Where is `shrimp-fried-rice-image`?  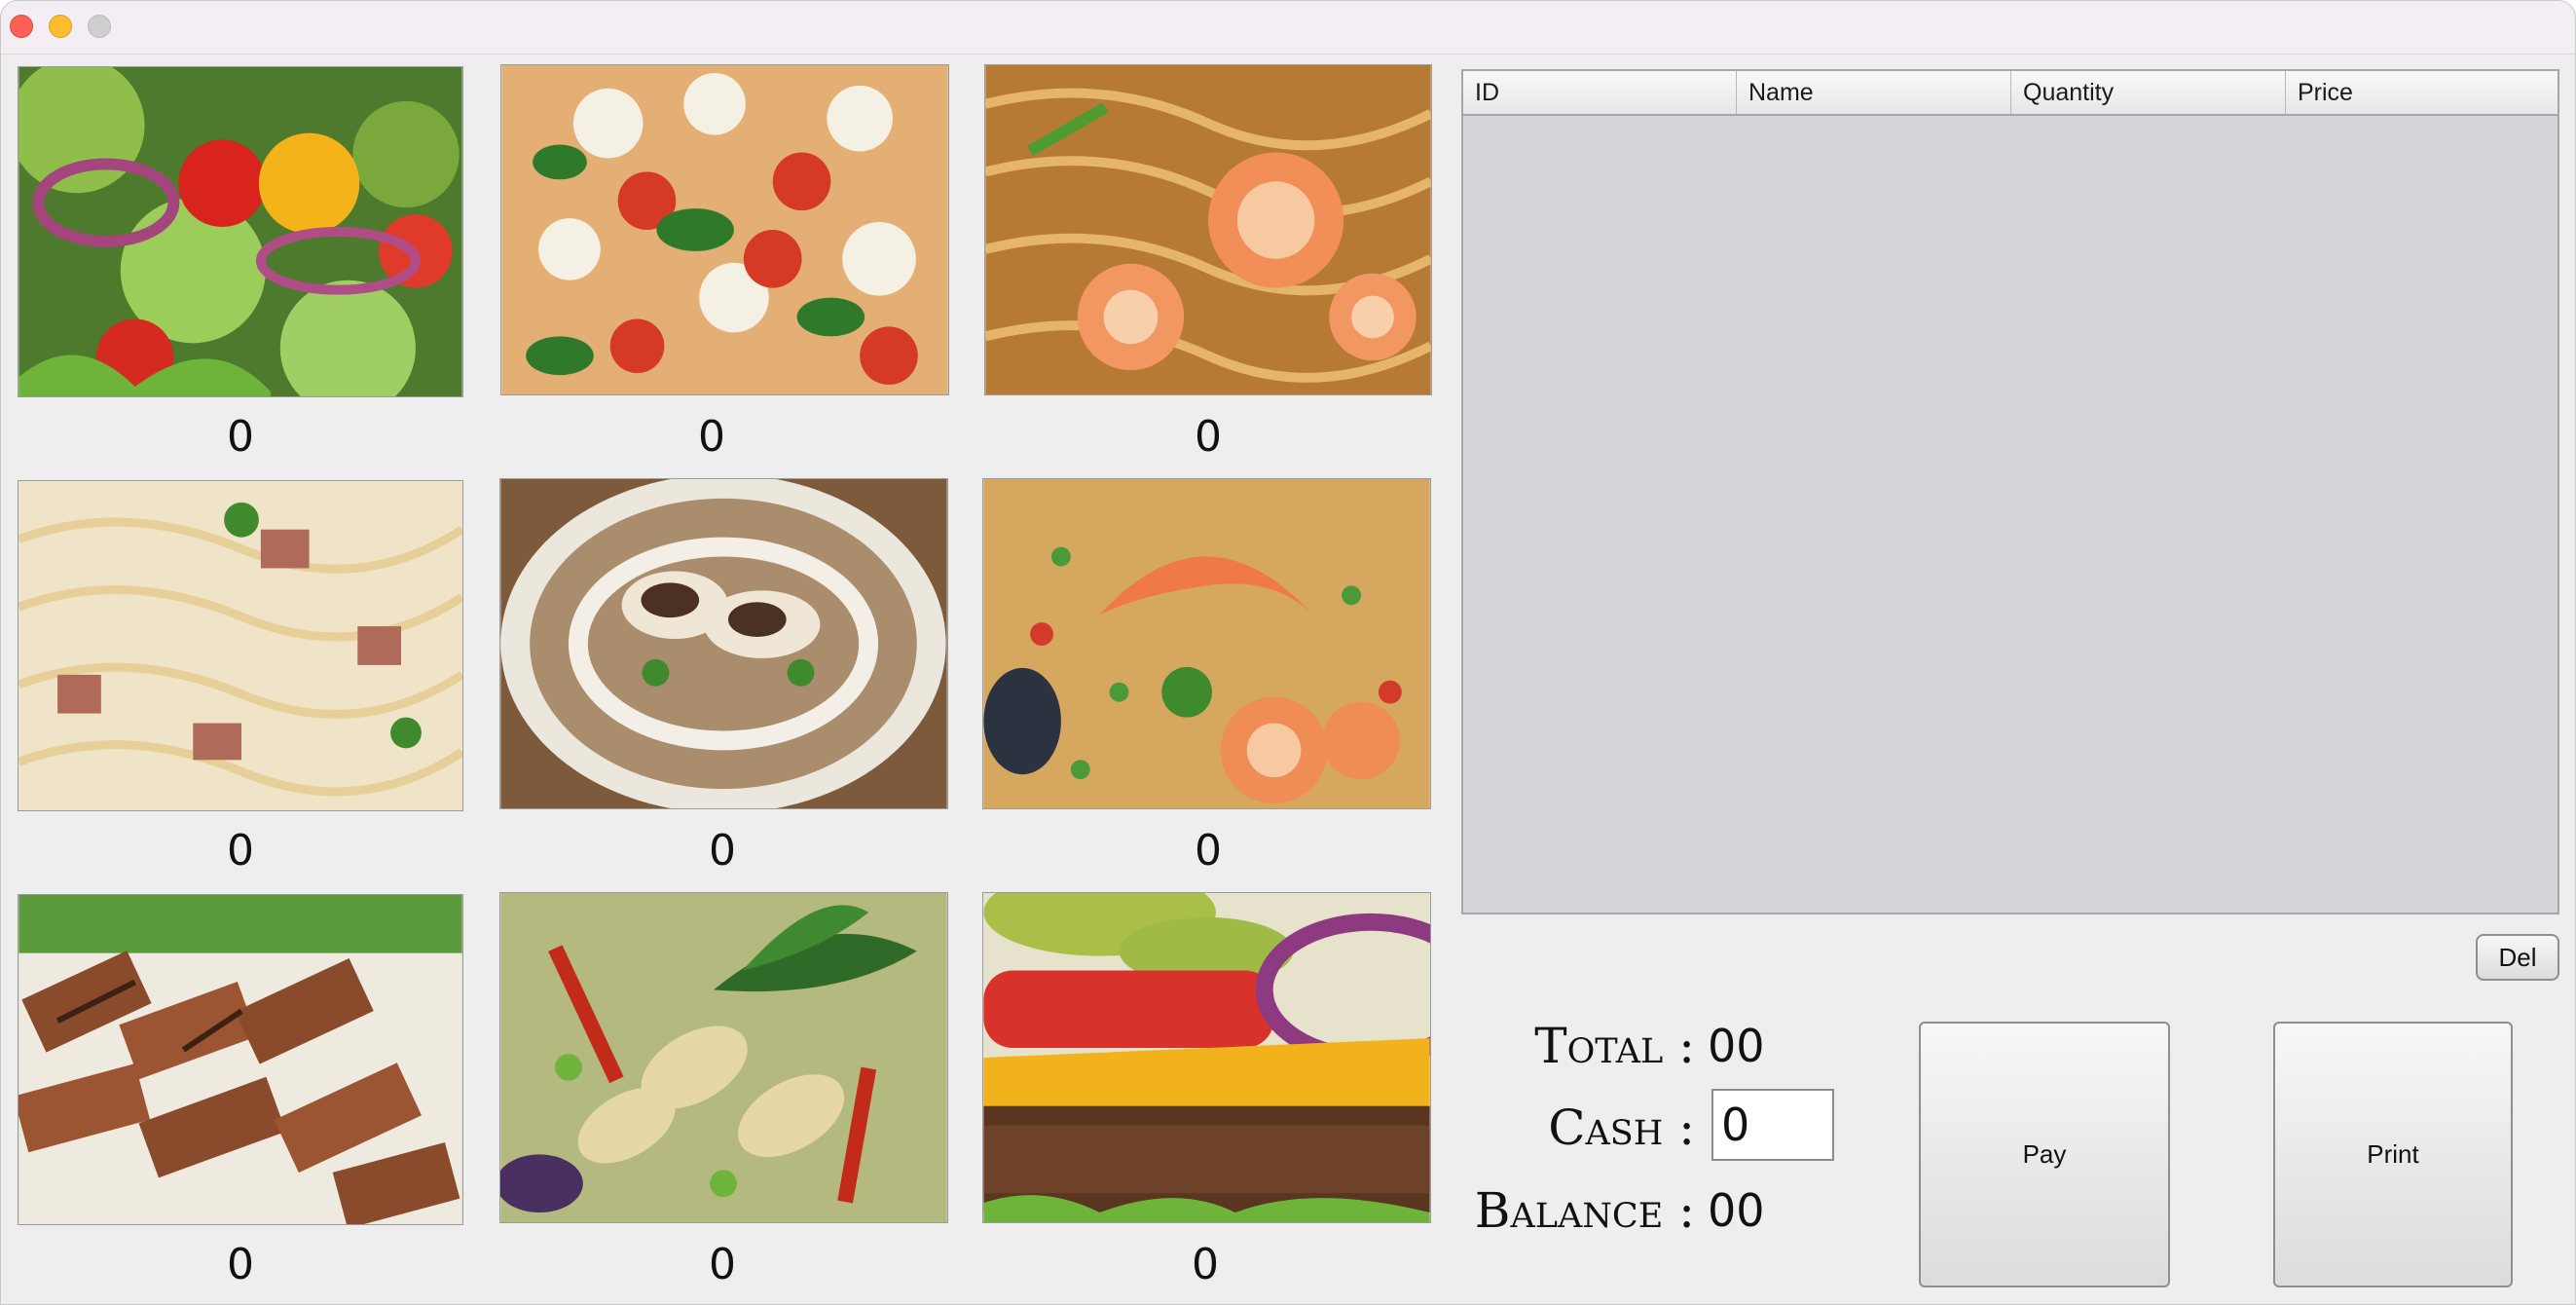
shrimp-fried-rice-image is located at coordinates (1206, 643).